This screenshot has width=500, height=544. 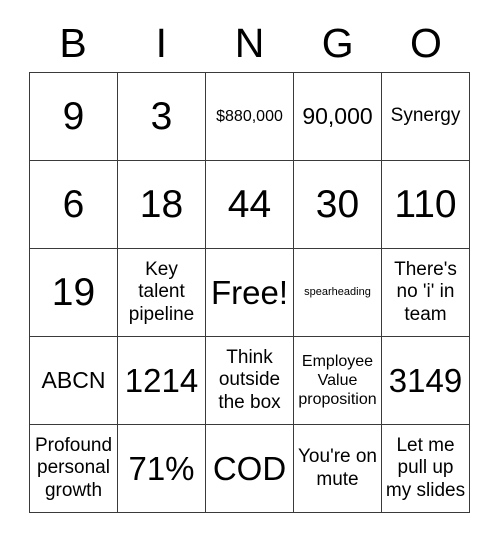 I want to click on bingo-cell-label: 71%, so click(x=161, y=468).